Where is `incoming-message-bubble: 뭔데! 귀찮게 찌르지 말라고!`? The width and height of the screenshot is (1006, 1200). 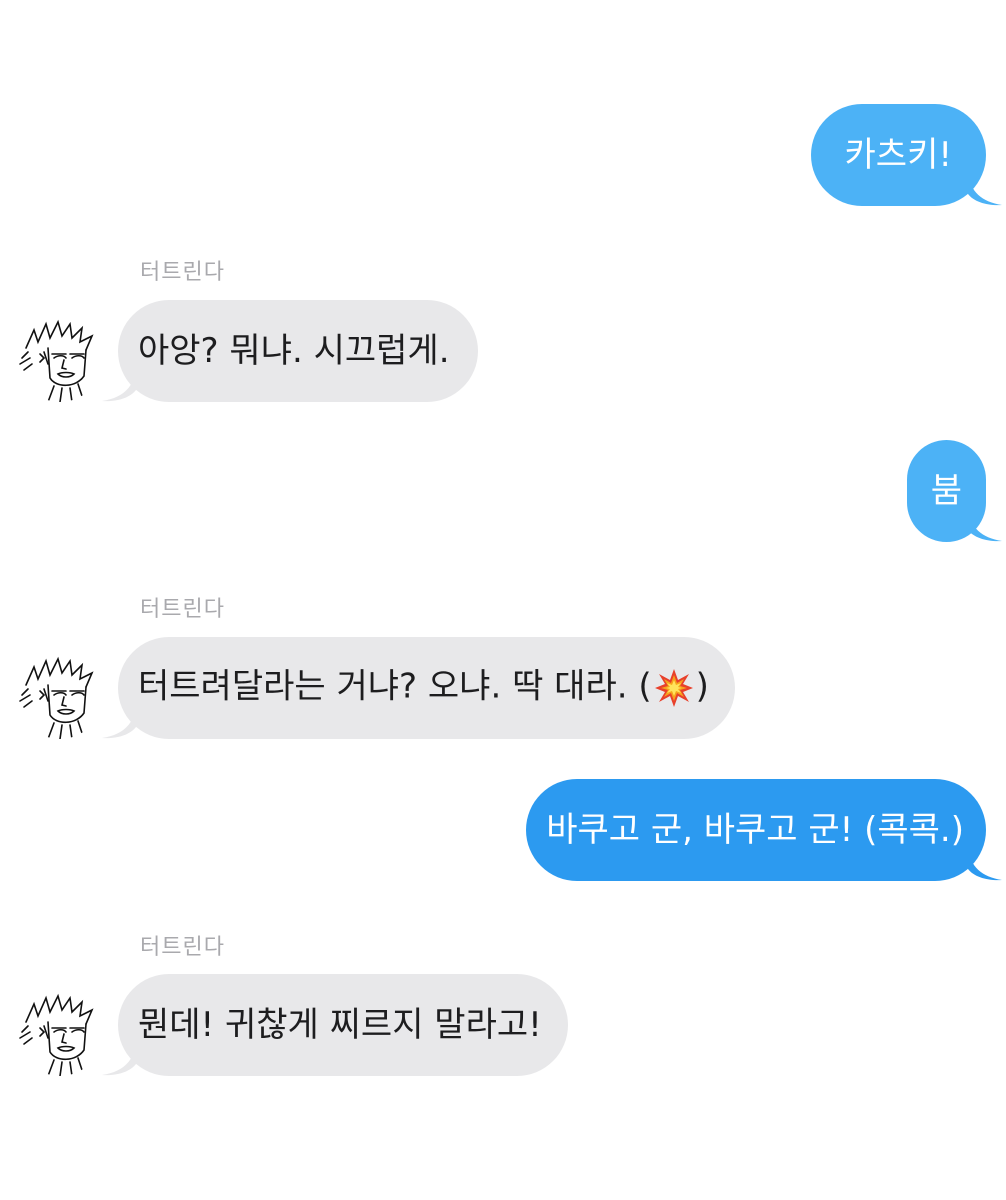
incoming-message-bubble: 뭔데! 귀찮게 찌르지 말라고! is located at coordinates (335, 1025).